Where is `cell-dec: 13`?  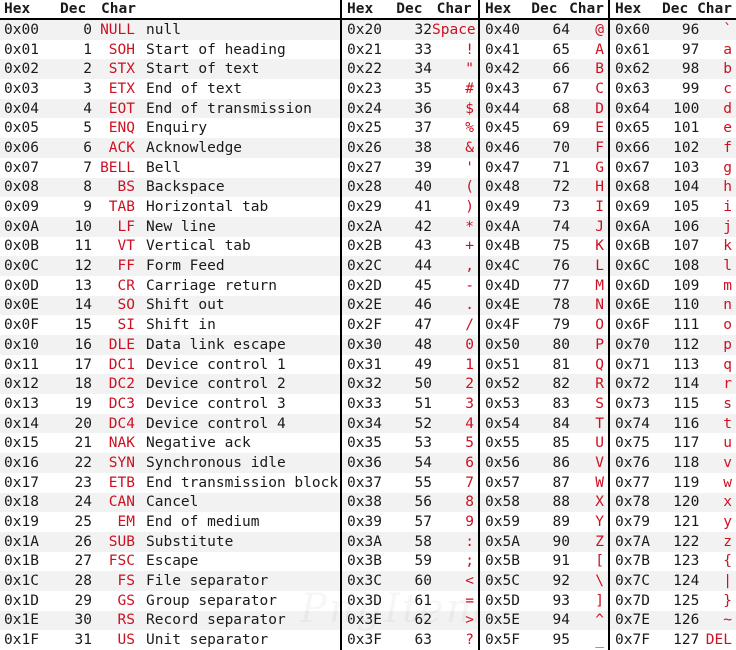 cell-dec: 13 is located at coordinates (83, 285).